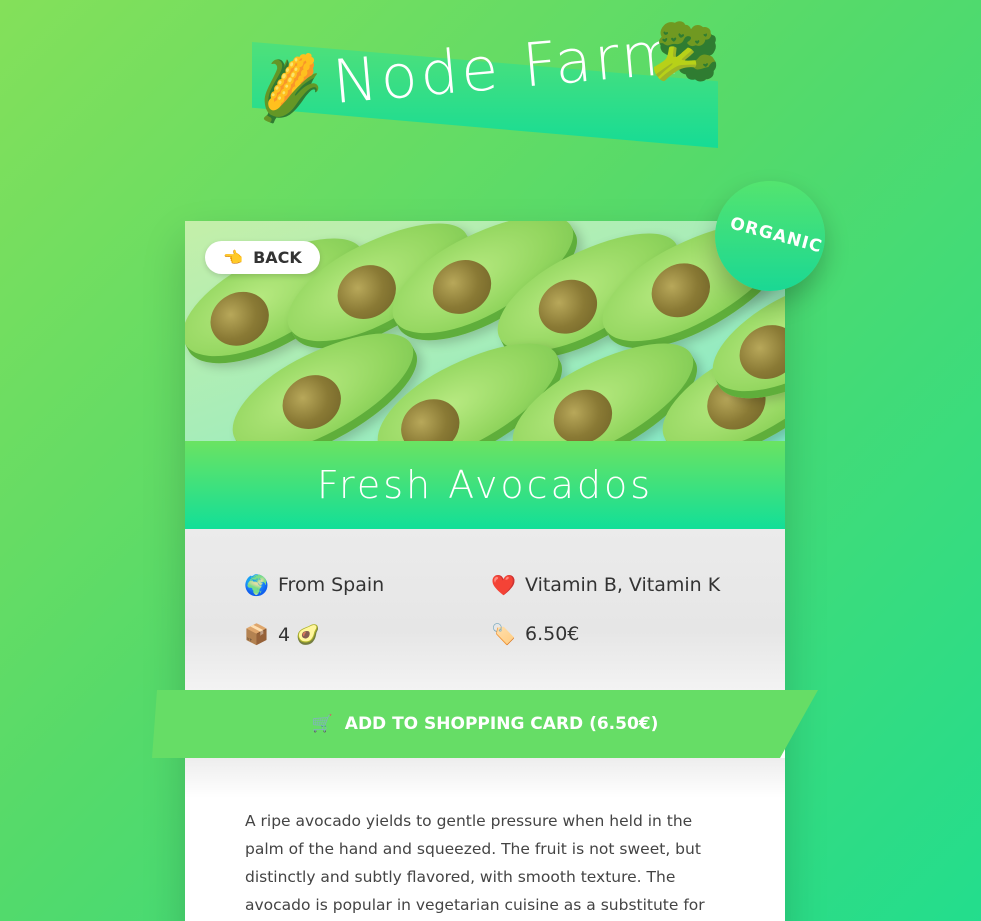 The width and height of the screenshot is (981, 921). What do you see at coordinates (503, 585) in the screenshot?
I see `heart-icon: ❤️` at bounding box center [503, 585].